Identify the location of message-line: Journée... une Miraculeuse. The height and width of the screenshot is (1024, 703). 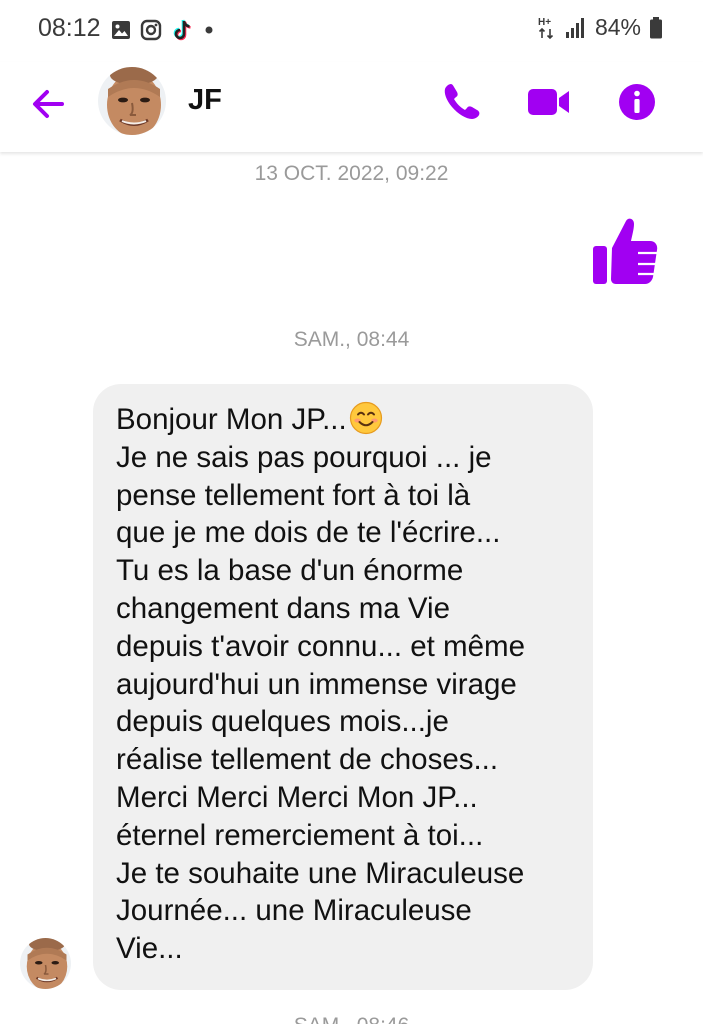
(294, 911).